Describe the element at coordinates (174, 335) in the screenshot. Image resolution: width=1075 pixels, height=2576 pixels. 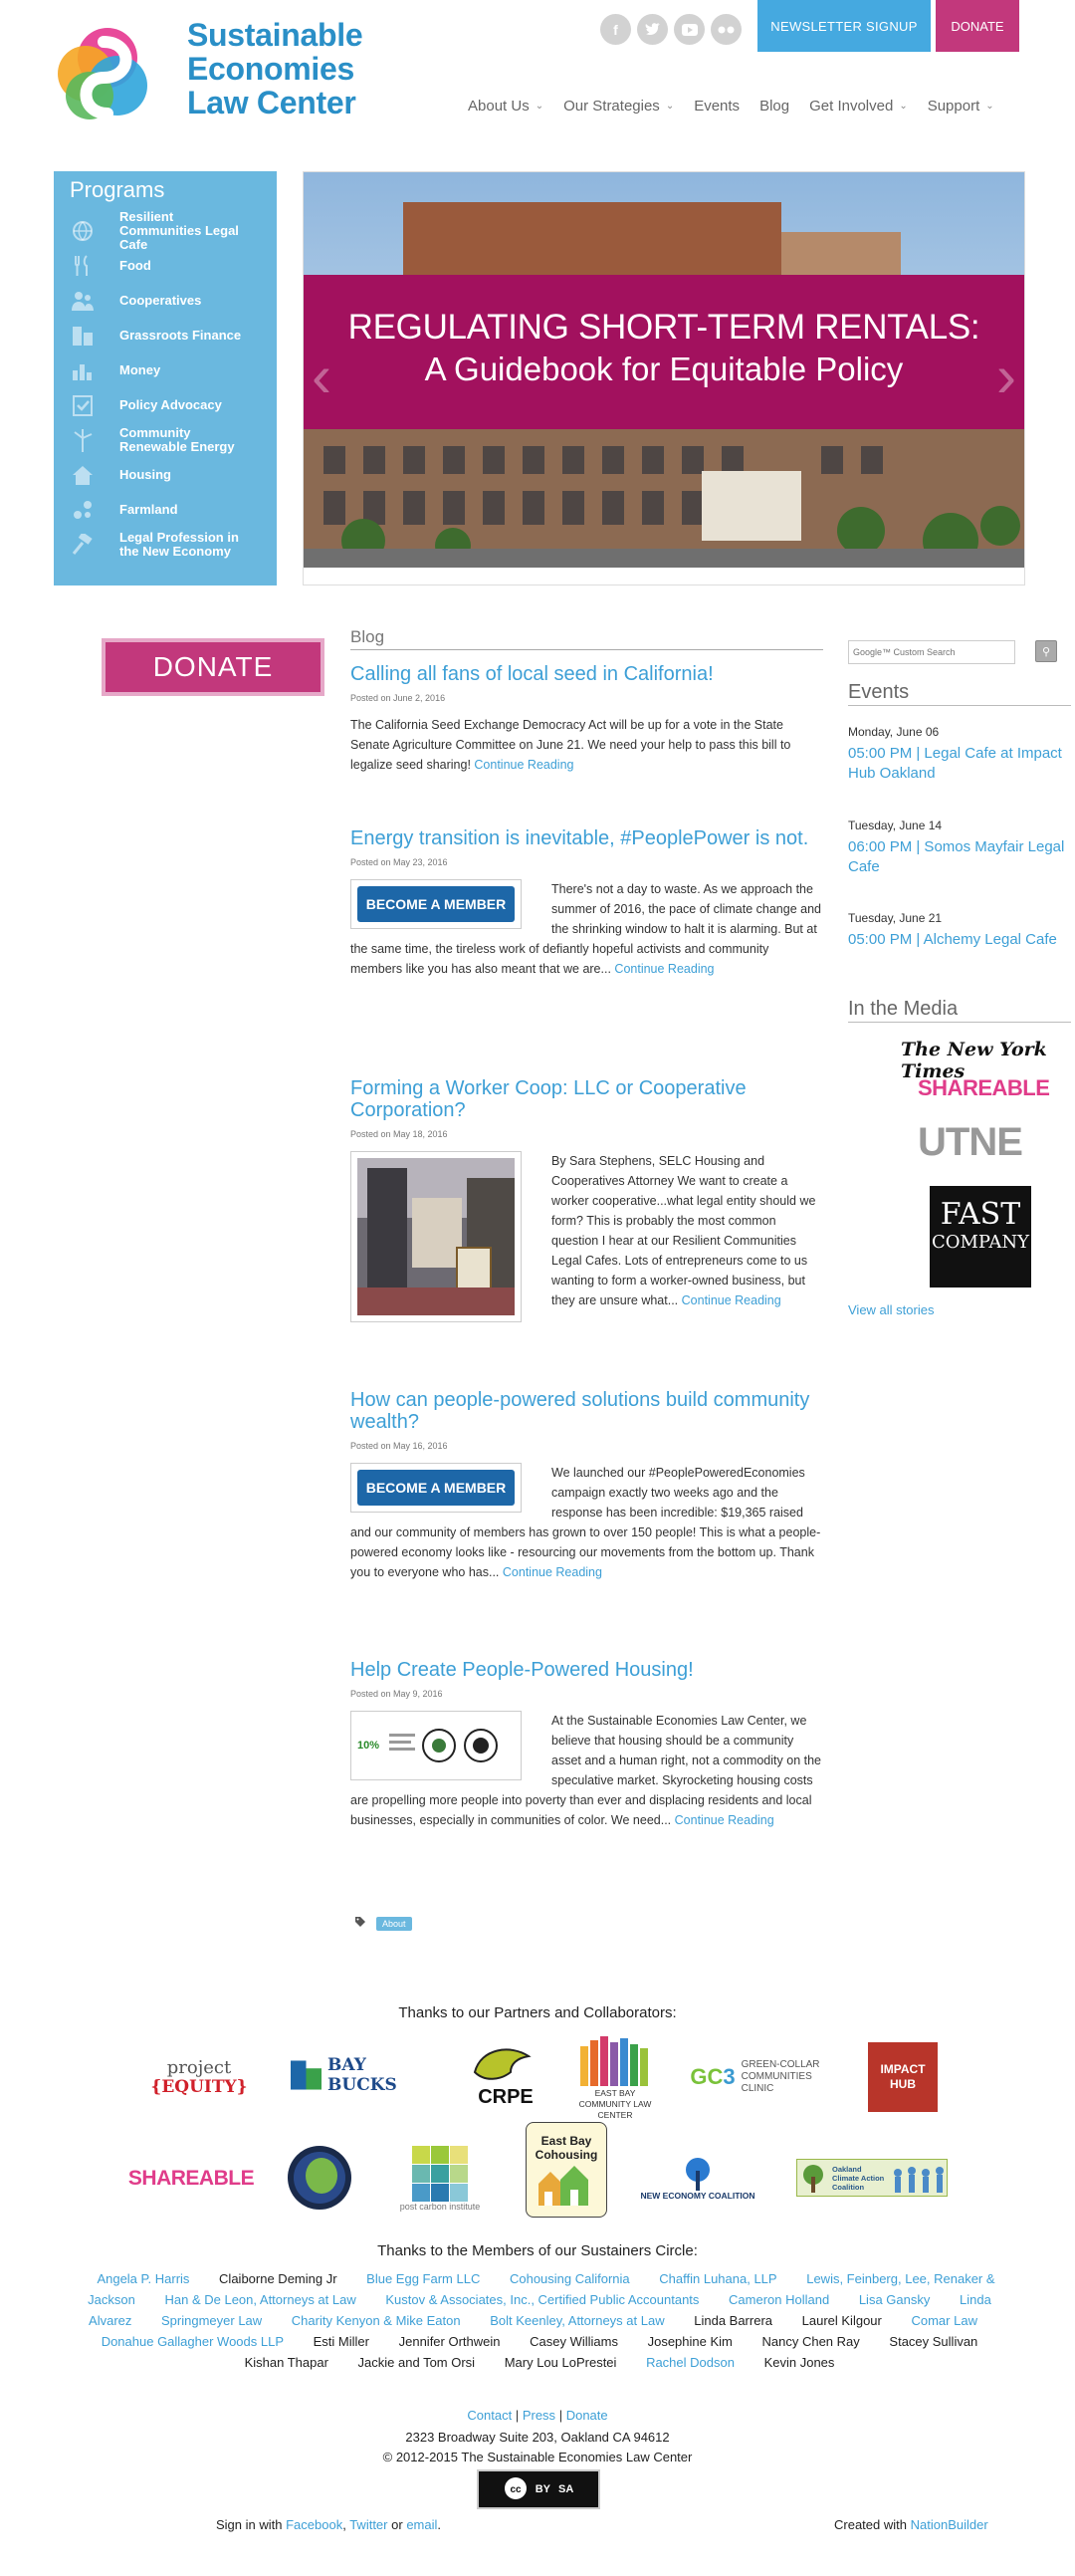
I see `program-item-grassroots-finance: Grassroots Finance` at that location.